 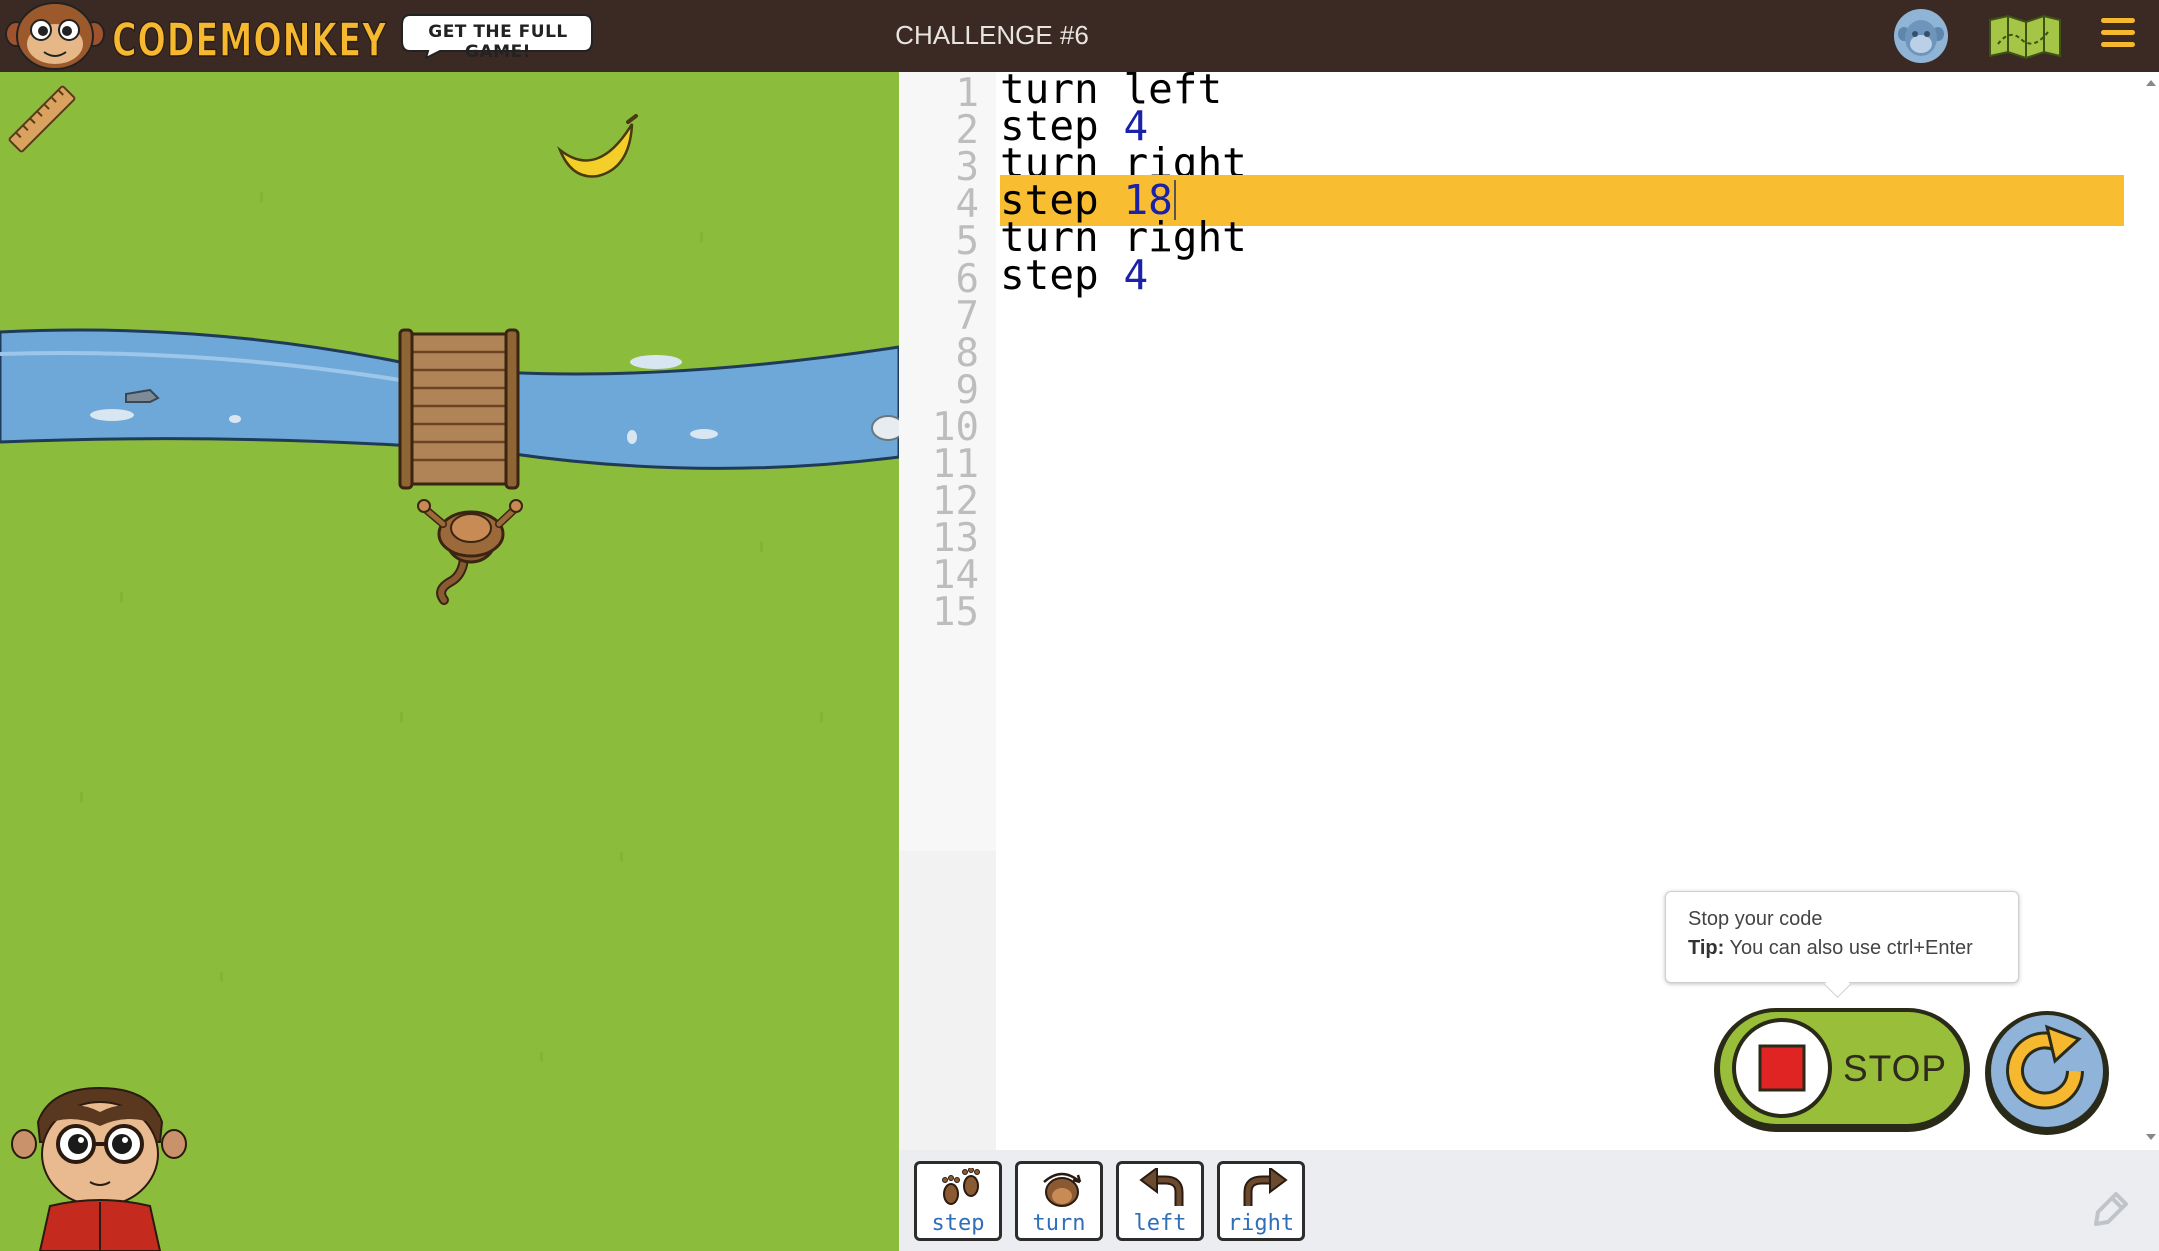 What do you see at coordinates (459, 409) in the screenshot?
I see `wooden-bridge-icon` at bounding box center [459, 409].